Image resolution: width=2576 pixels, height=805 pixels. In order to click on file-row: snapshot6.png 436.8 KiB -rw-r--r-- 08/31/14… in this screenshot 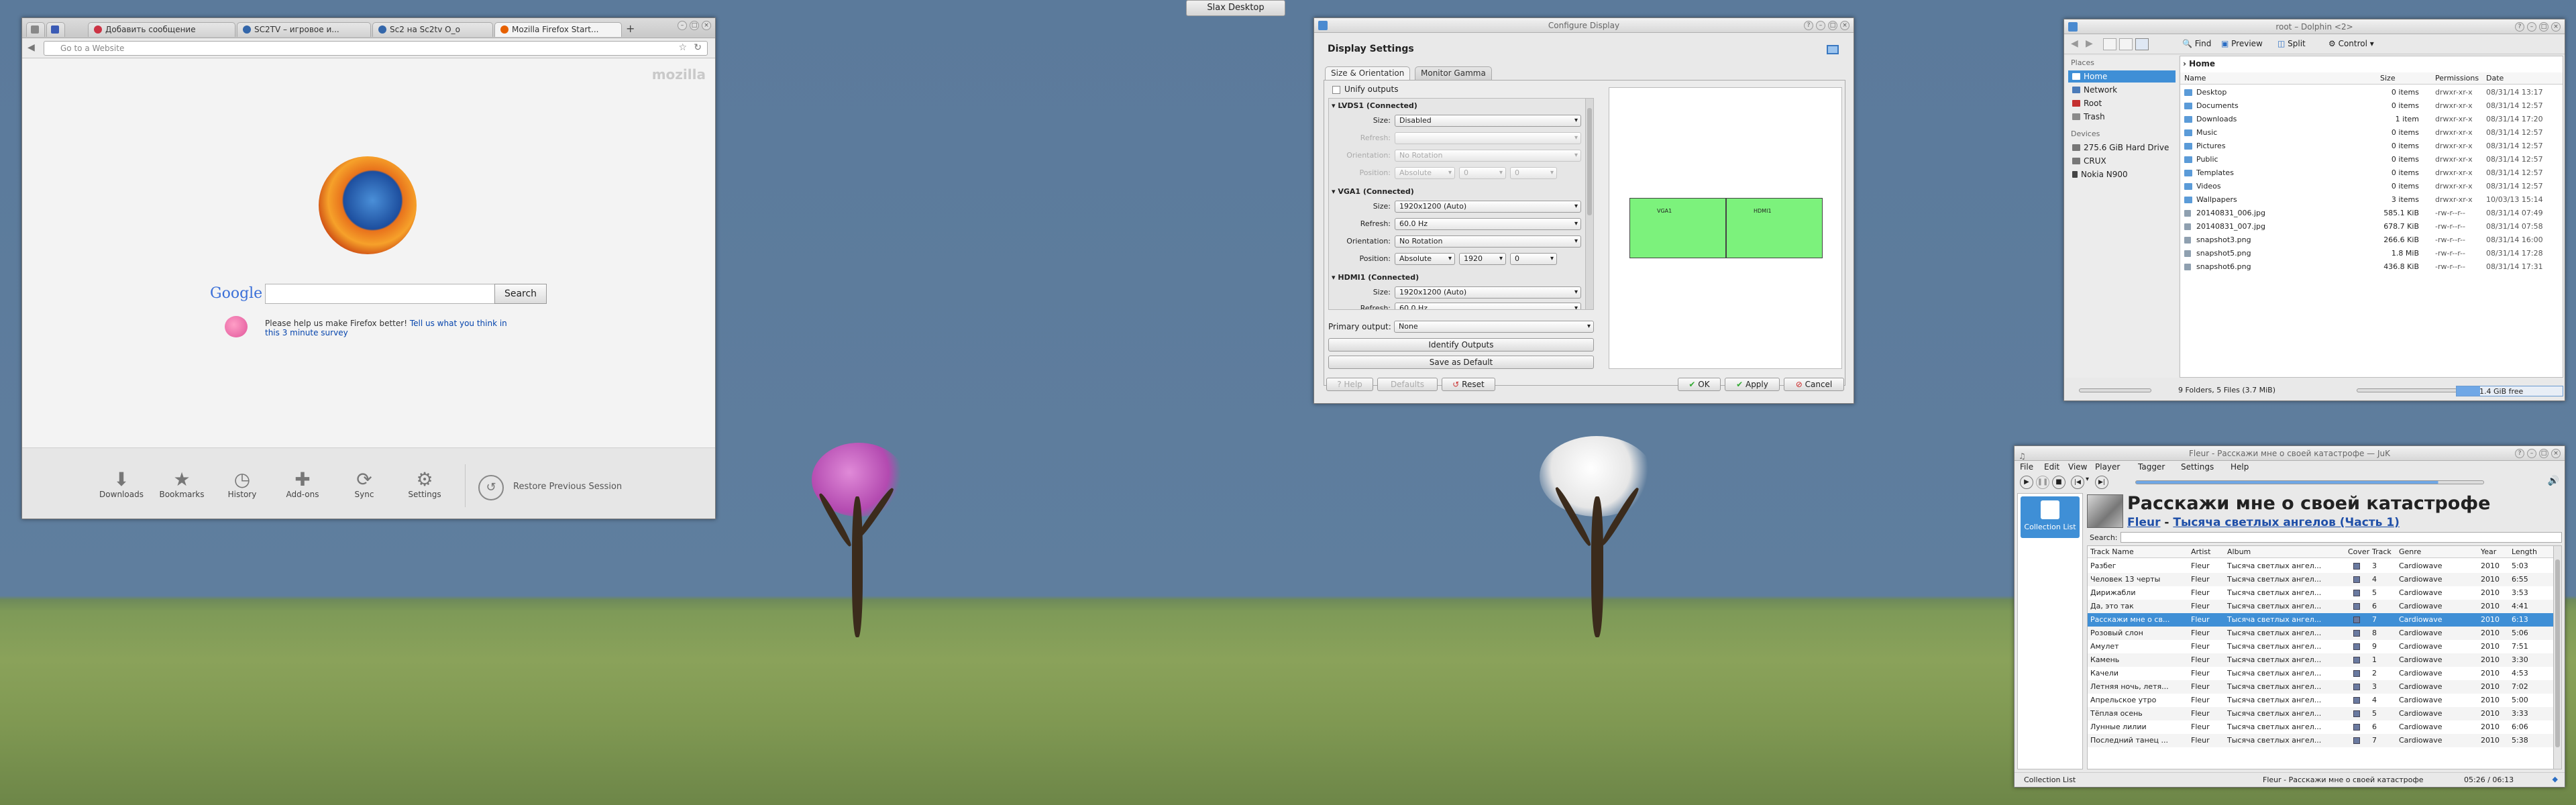, I will do `click(2371, 267)`.